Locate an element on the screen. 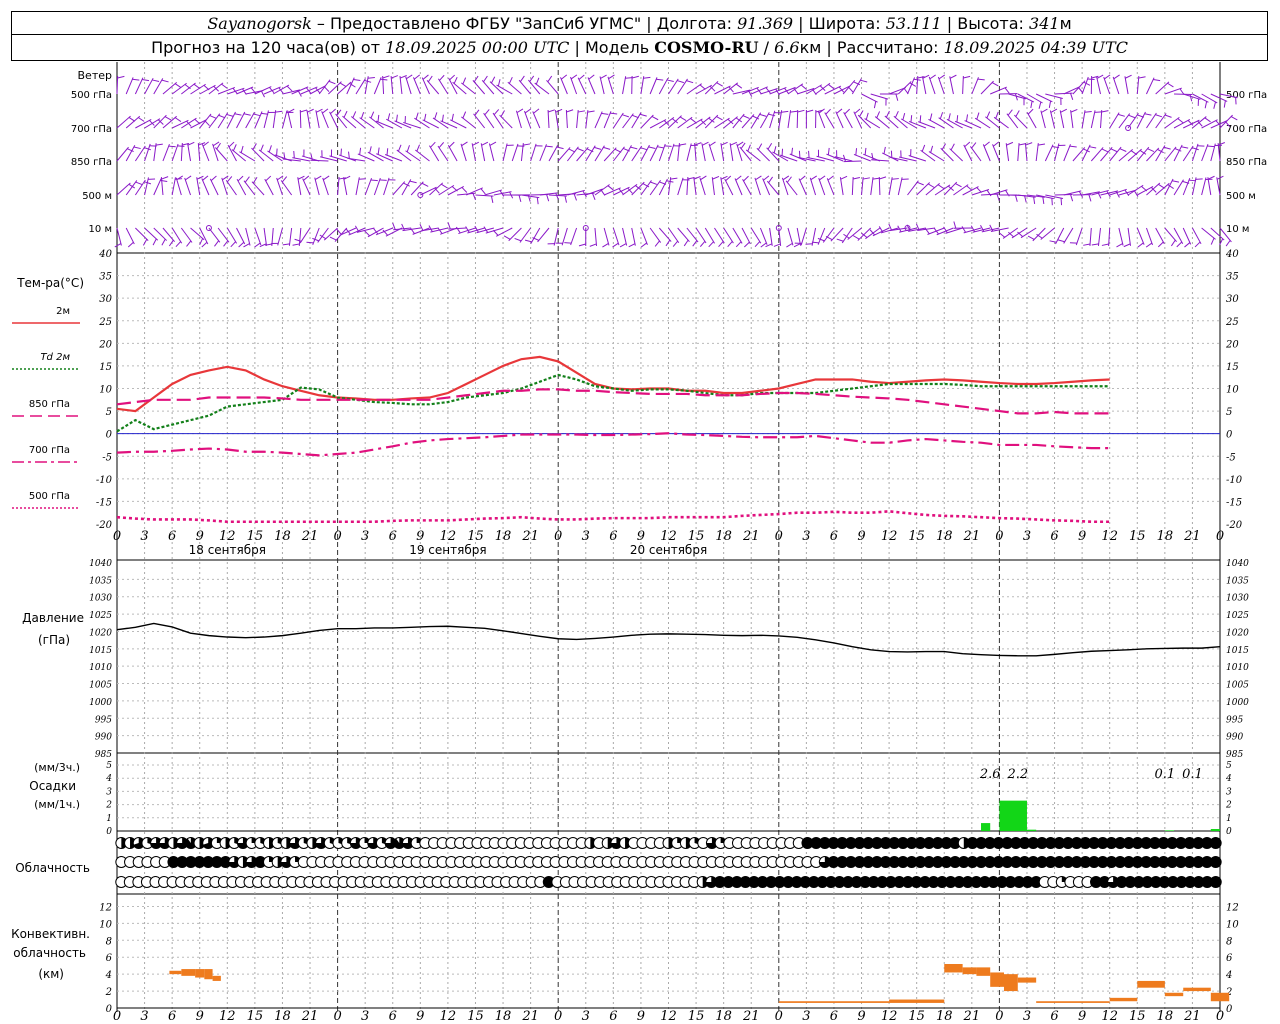 The image size is (1280, 1024). precip-3h-total: 0.1 is located at coordinates (1165, 774).